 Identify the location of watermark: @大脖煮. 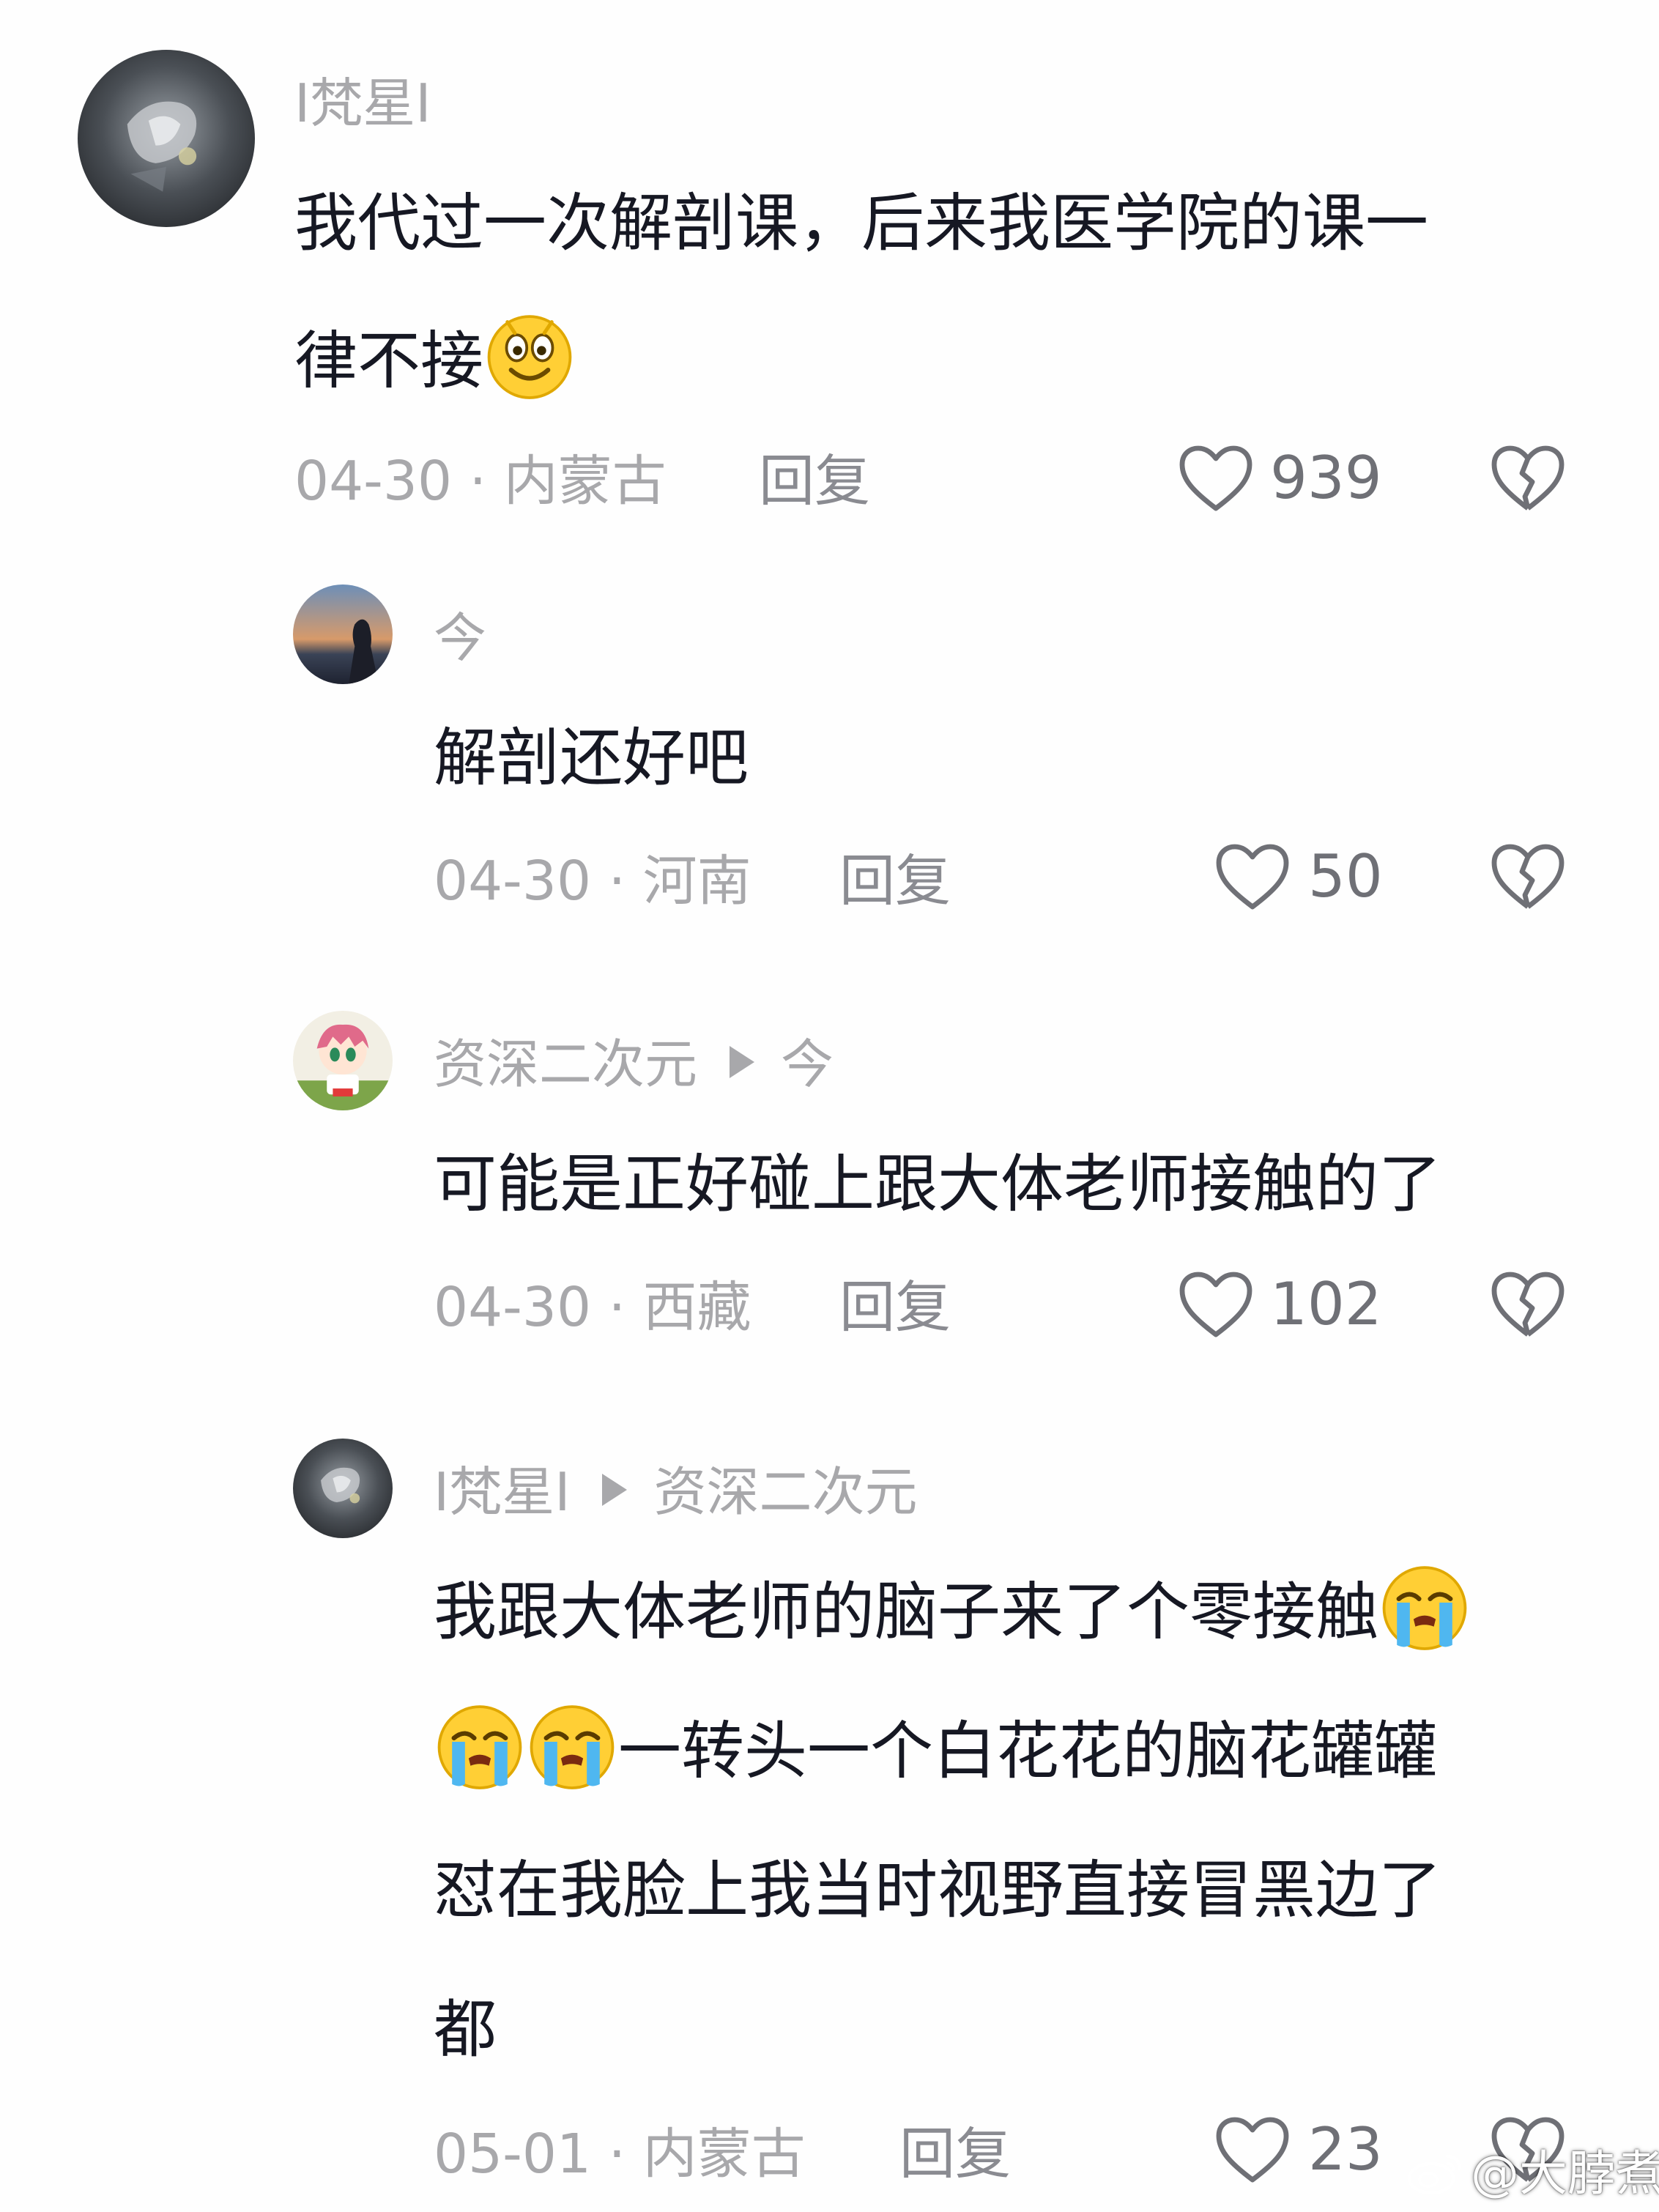
(1532, 2174).